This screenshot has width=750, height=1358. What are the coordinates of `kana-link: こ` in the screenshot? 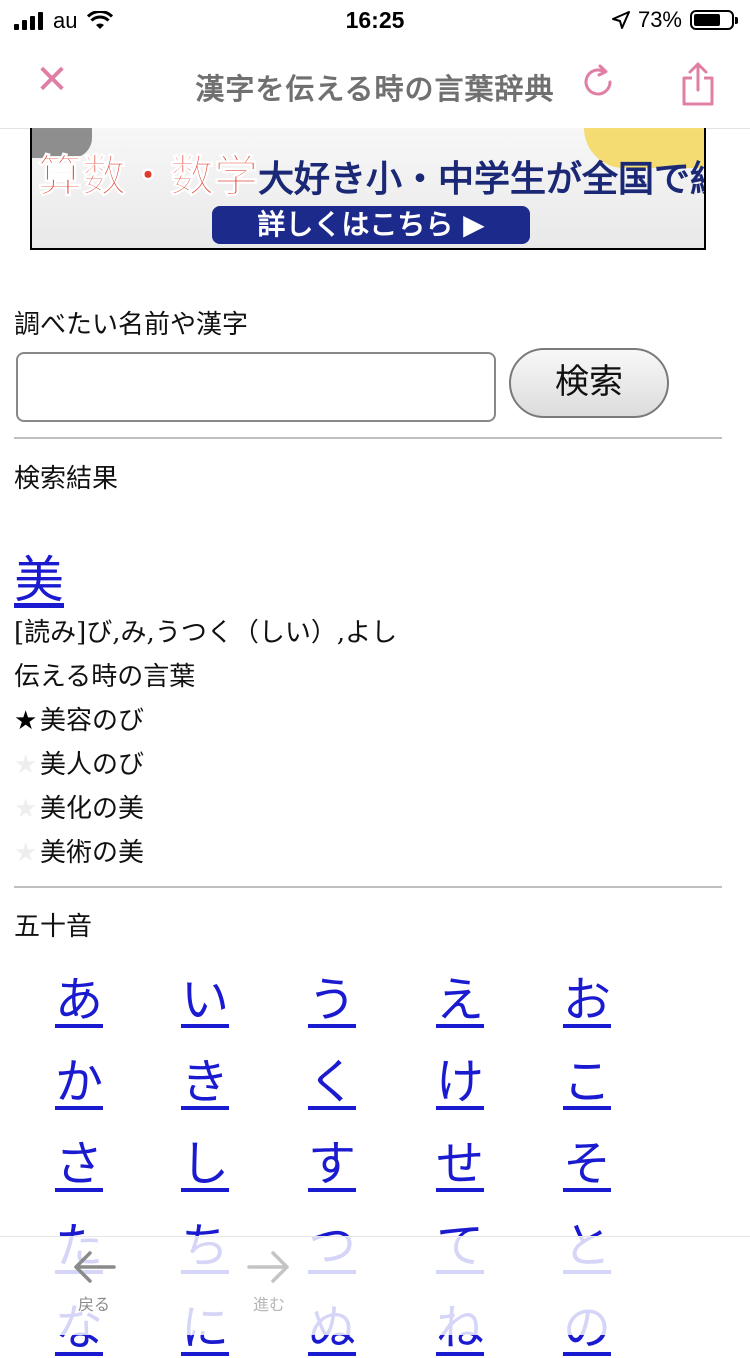 It's located at (587, 1077).